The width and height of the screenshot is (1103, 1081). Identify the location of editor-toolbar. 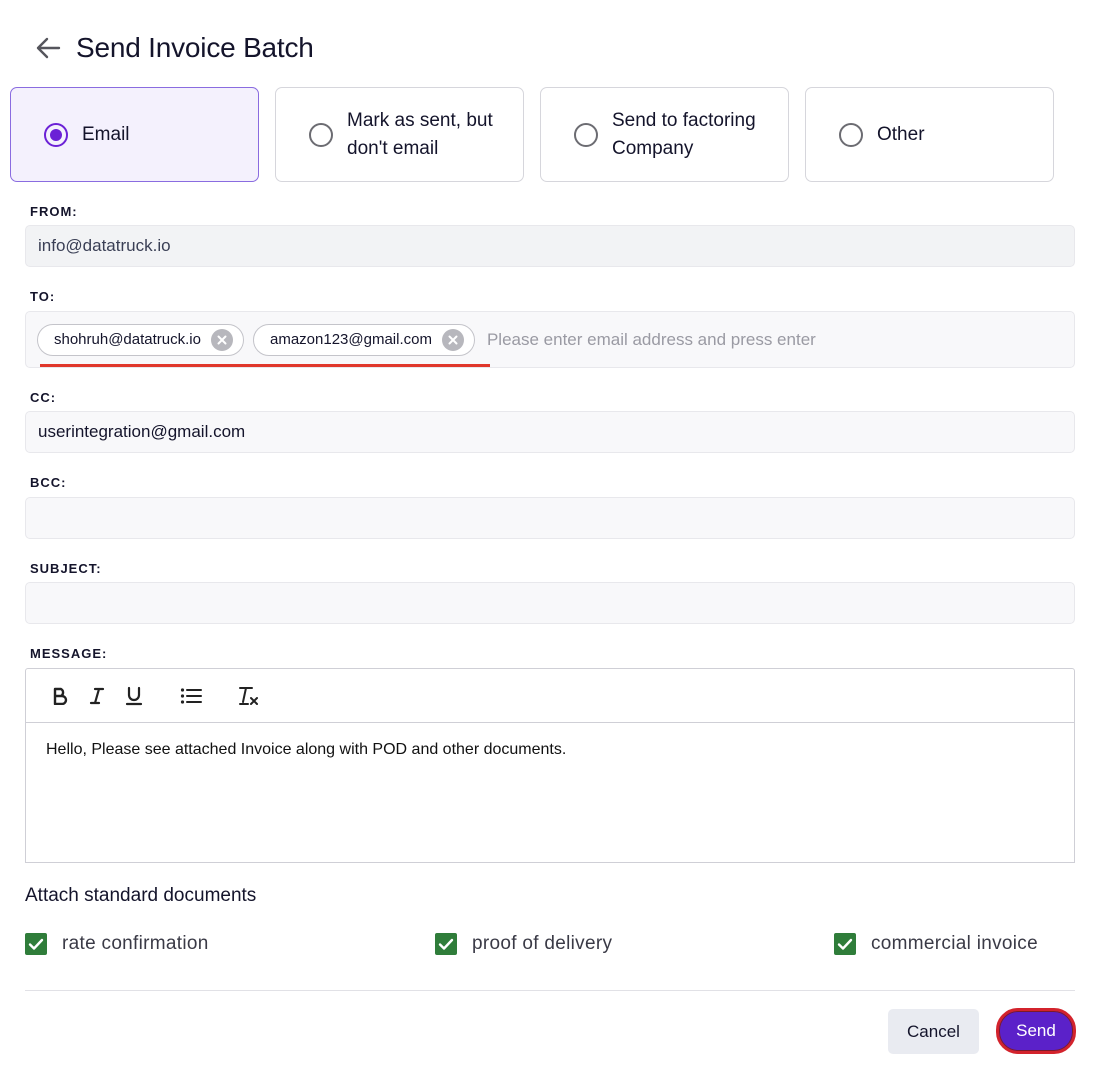
(550, 695).